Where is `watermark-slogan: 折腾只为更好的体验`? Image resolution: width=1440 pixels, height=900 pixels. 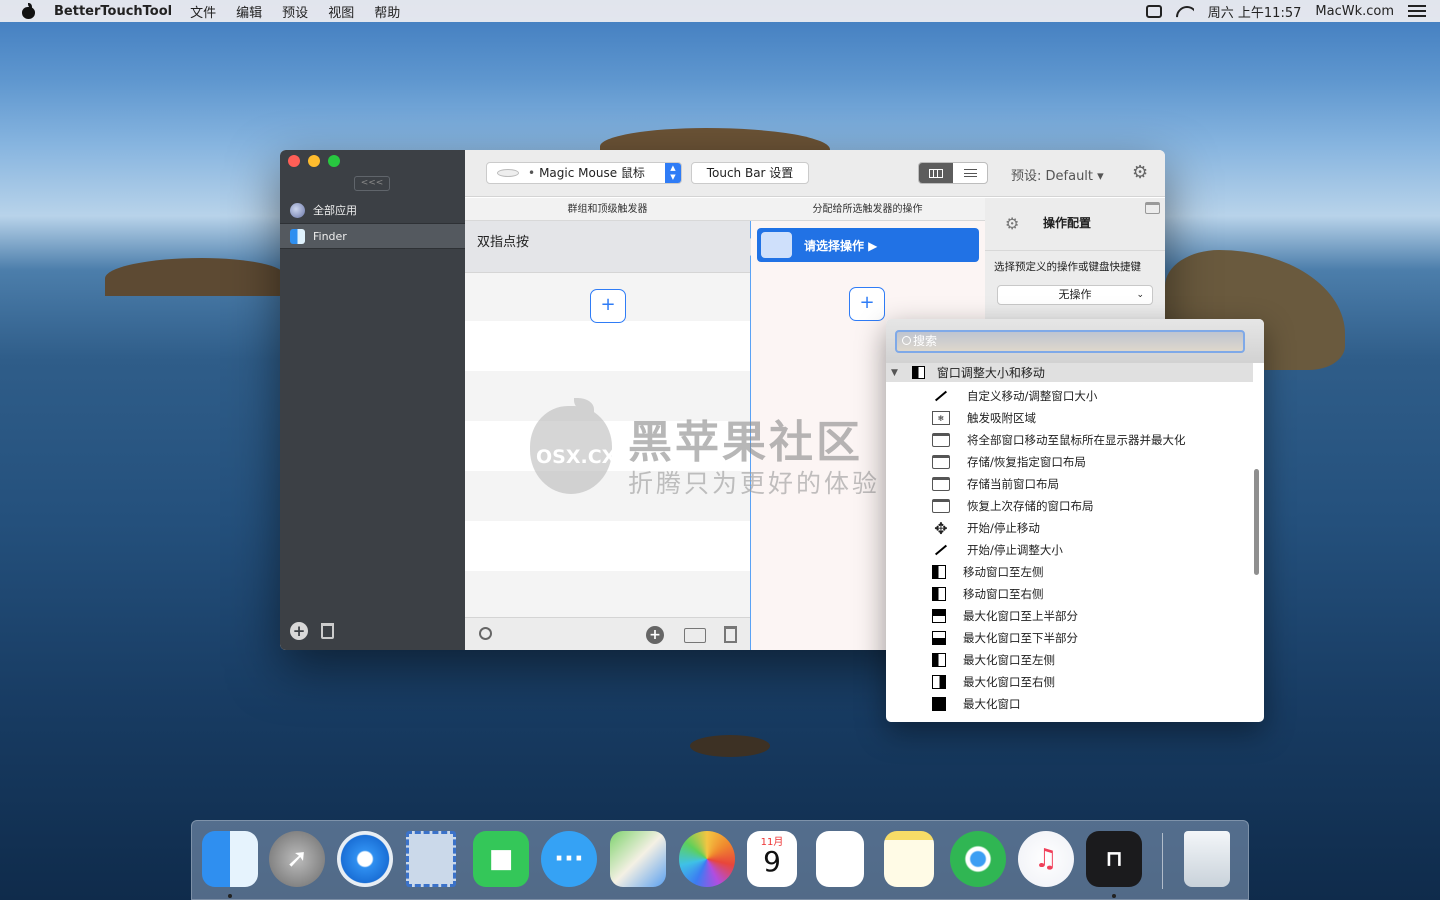 watermark-slogan: 折腾只为更好的体验 is located at coordinates (754, 483).